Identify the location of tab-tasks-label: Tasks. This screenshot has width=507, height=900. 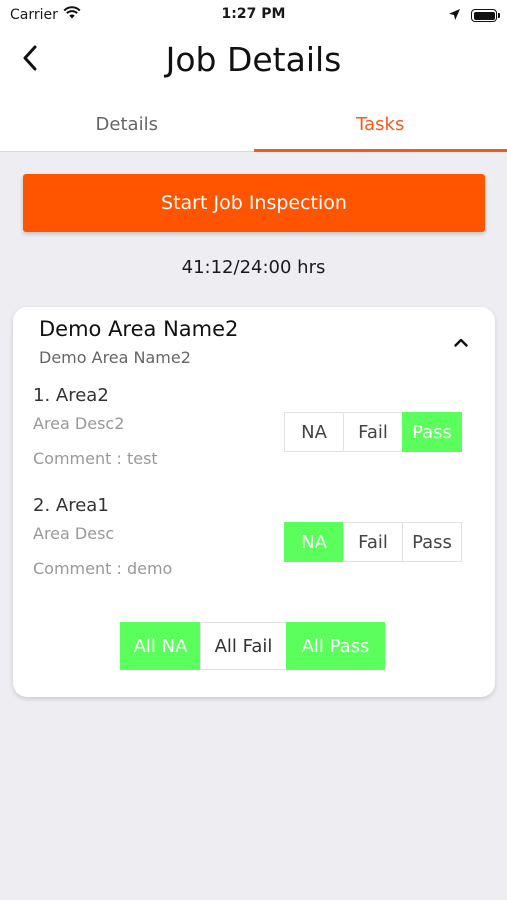
(380, 124).